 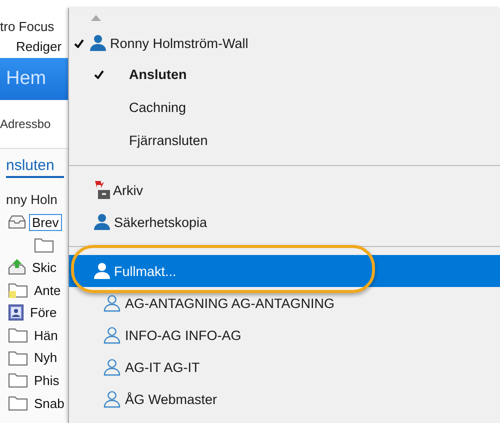 What do you see at coordinates (284, 74) in the screenshot?
I see `status-menu-item: Ansluten` at bounding box center [284, 74].